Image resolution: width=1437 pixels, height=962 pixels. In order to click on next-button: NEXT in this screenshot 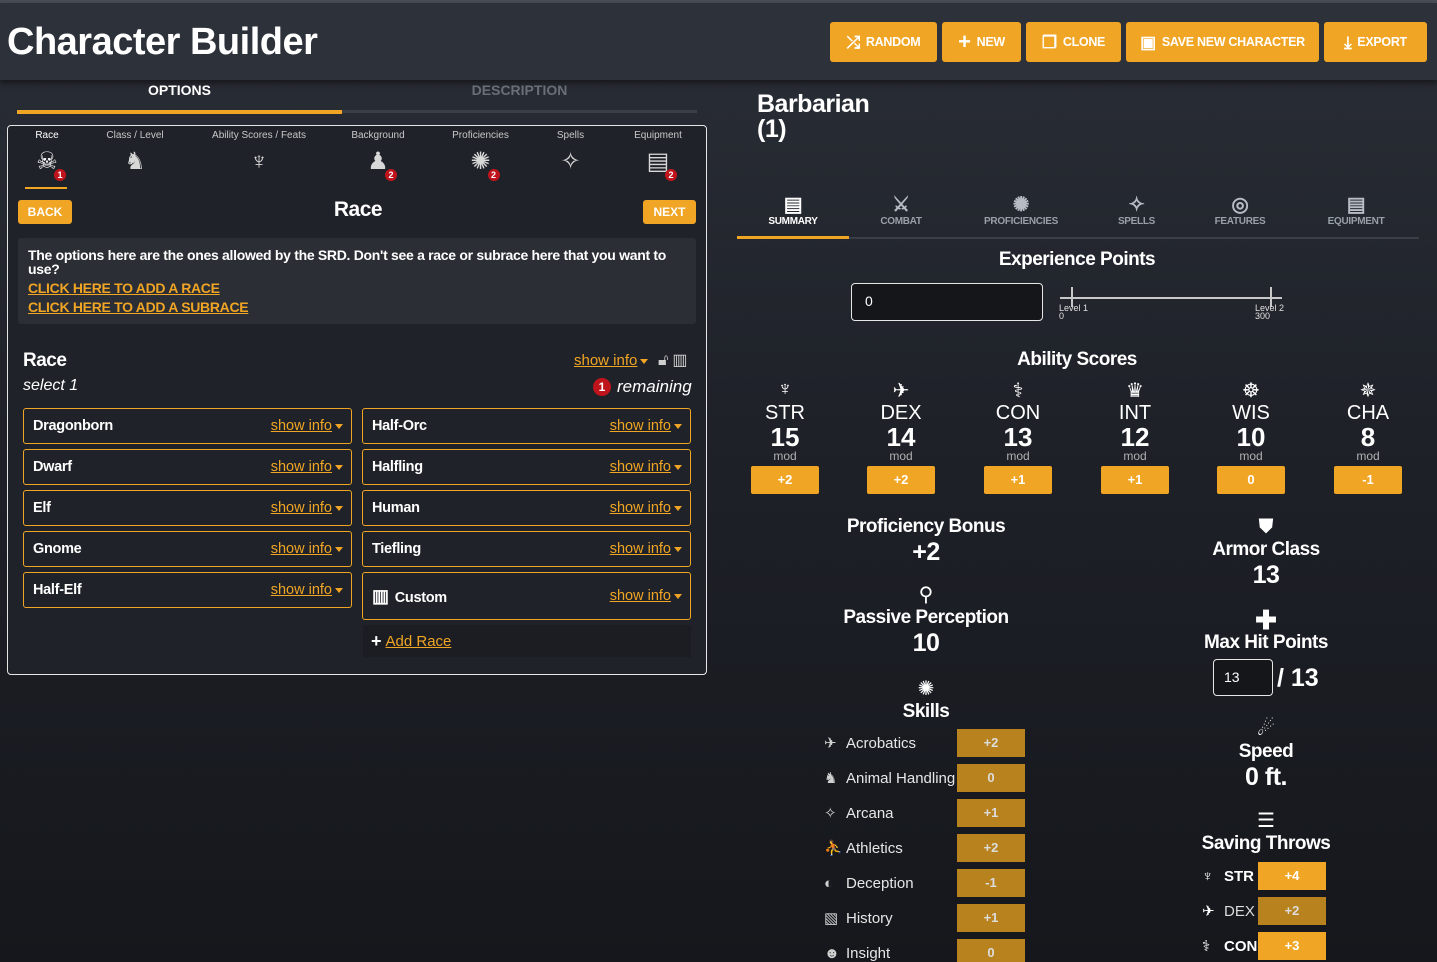, I will do `click(669, 212)`.